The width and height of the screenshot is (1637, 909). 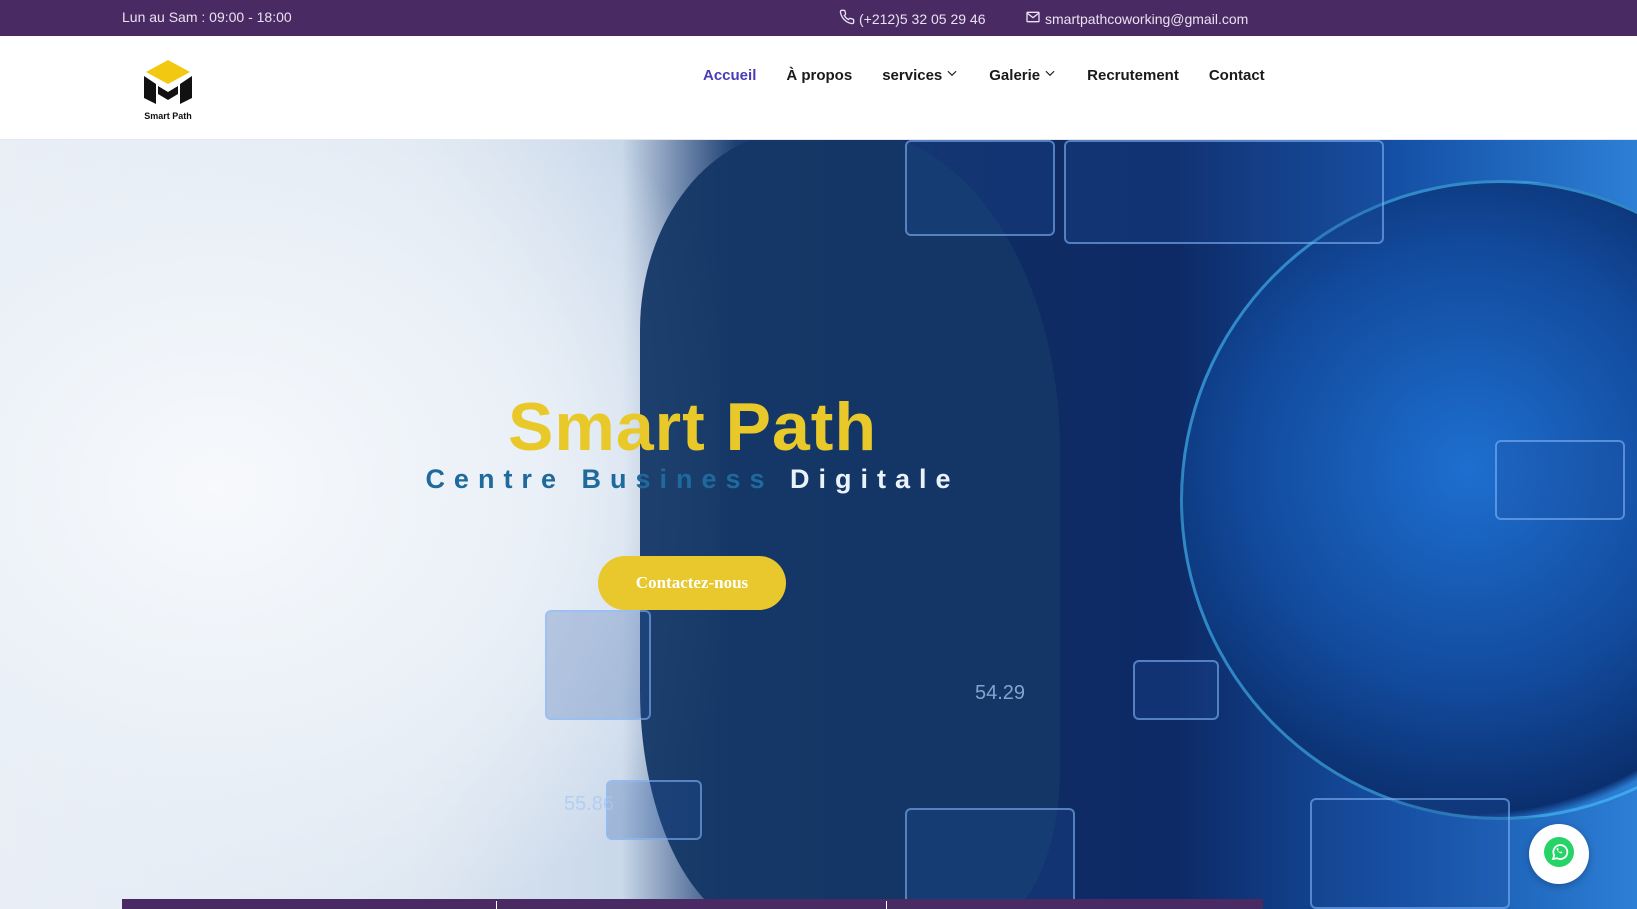 What do you see at coordinates (589, 804) in the screenshot?
I see `hud-readout: 55.86` at bounding box center [589, 804].